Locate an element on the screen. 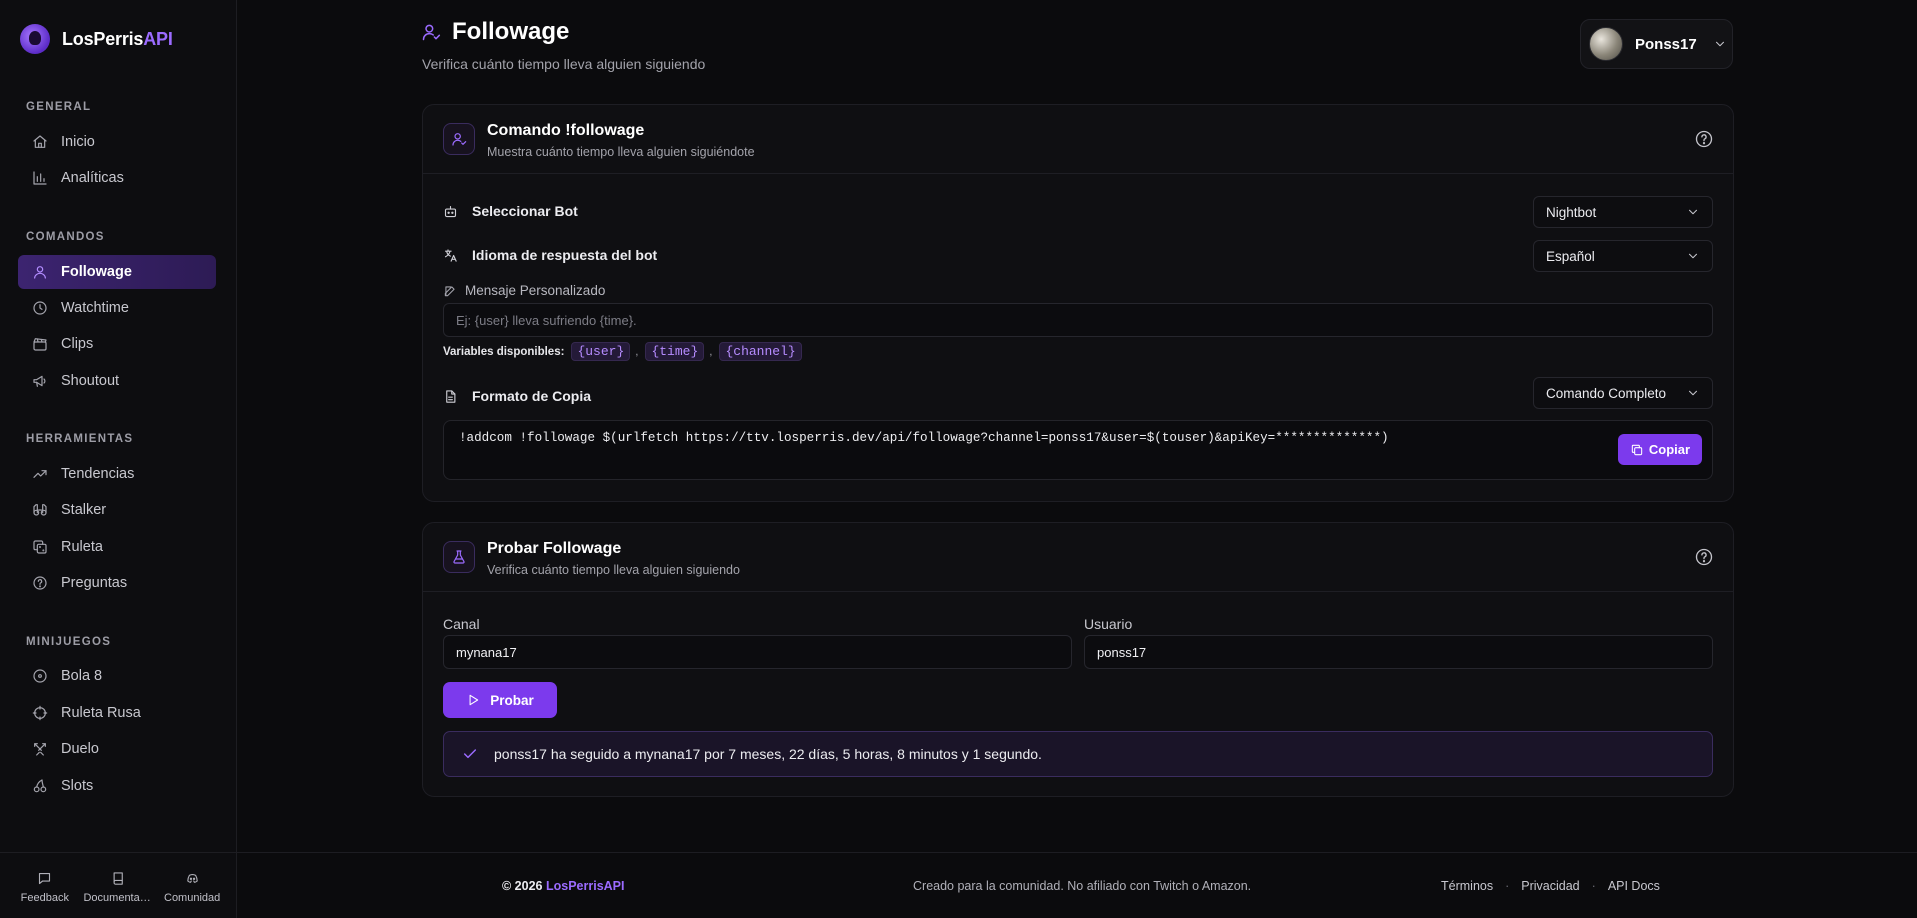  play-icon is located at coordinates (473, 700).